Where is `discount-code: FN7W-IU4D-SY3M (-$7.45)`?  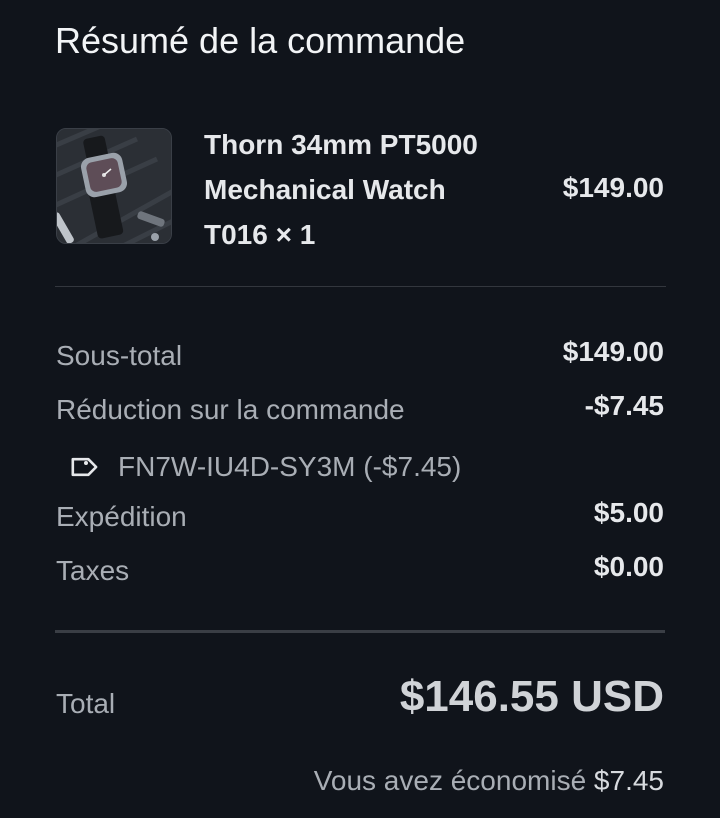 discount-code: FN7W-IU4D-SY3M (-$7.45) is located at coordinates (263, 467).